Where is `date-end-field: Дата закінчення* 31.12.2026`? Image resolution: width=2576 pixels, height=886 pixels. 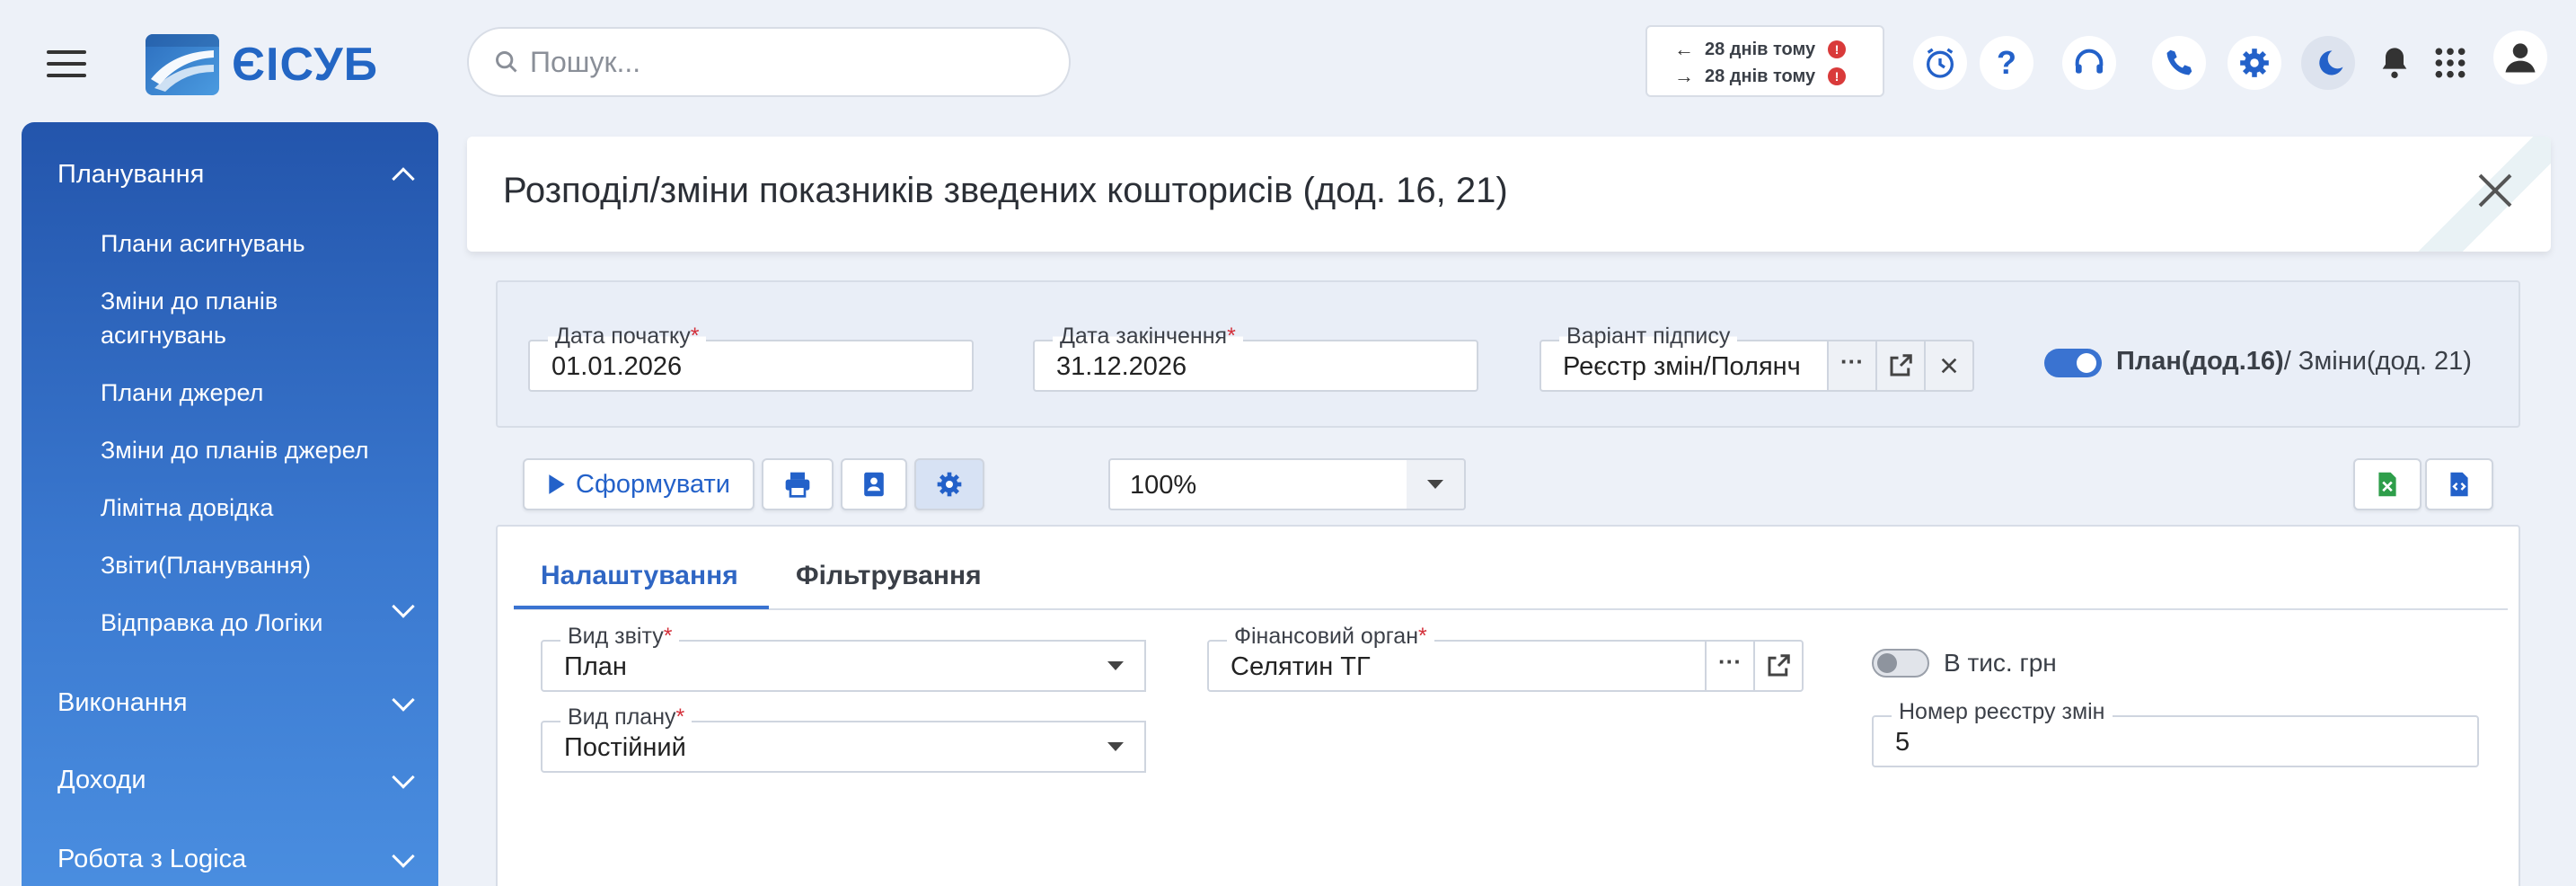 date-end-field: Дата закінчення* 31.12.2026 is located at coordinates (1255, 358).